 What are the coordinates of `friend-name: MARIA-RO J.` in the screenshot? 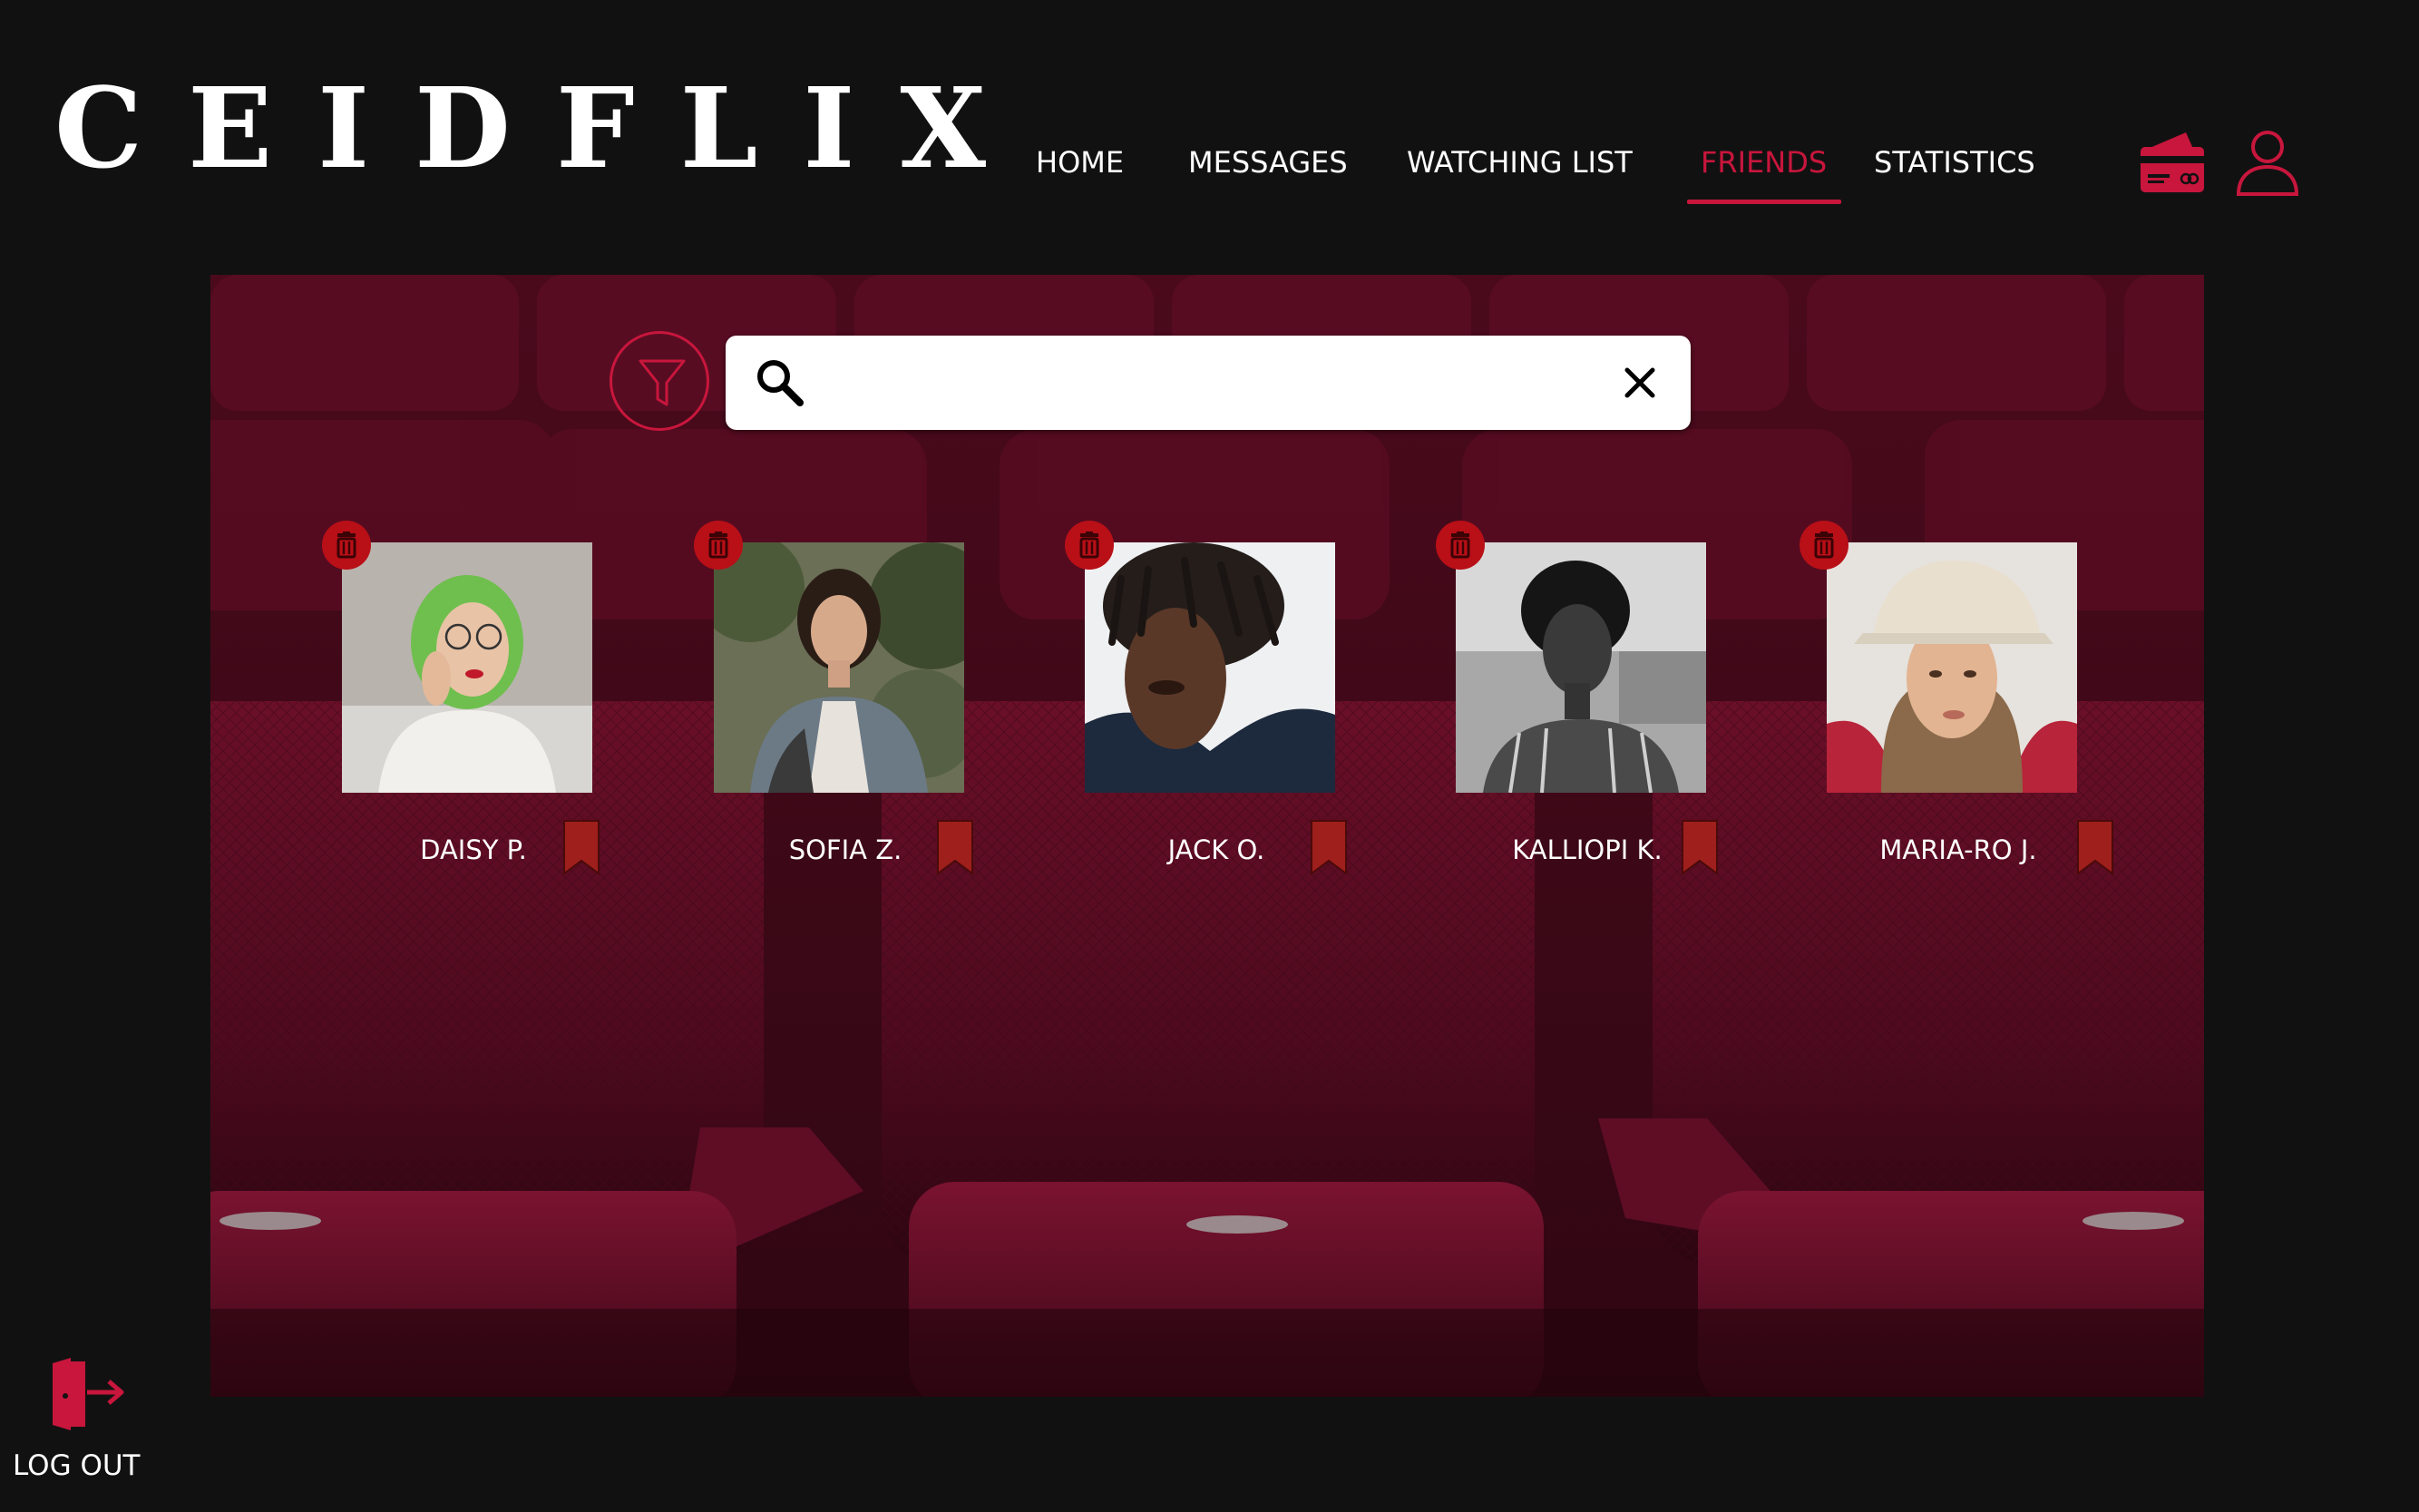 It's located at (1958, 849).